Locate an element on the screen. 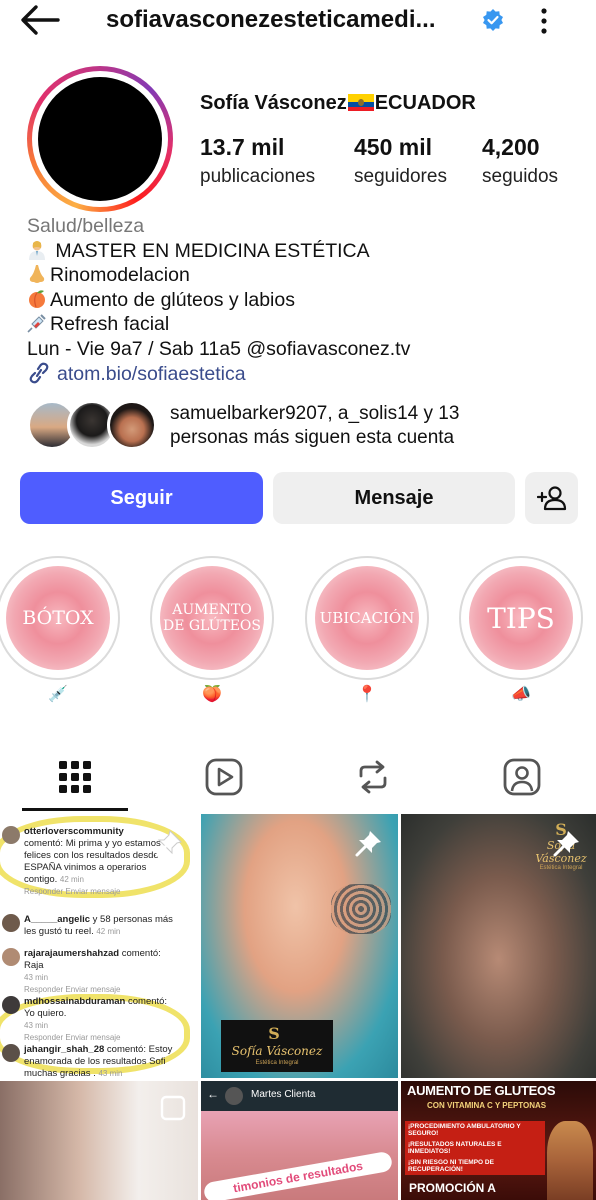 Image resolution: width=596 pixels, height=1200 pixels. post-photo is located at coordinates (99, 1140).